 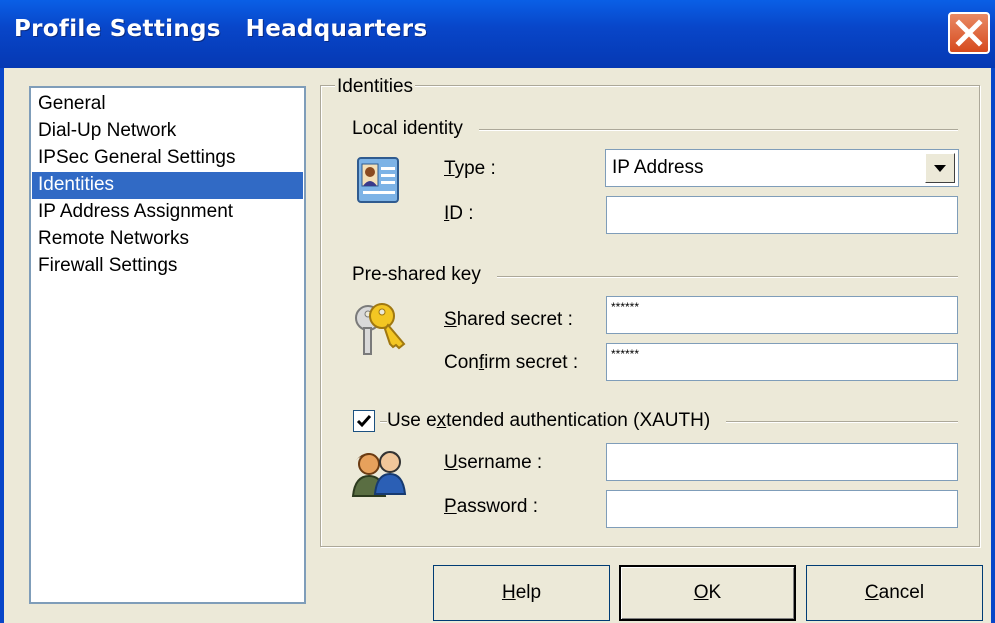 I want to click on confirm-secret-field: ******, so click(x=782, y=362).